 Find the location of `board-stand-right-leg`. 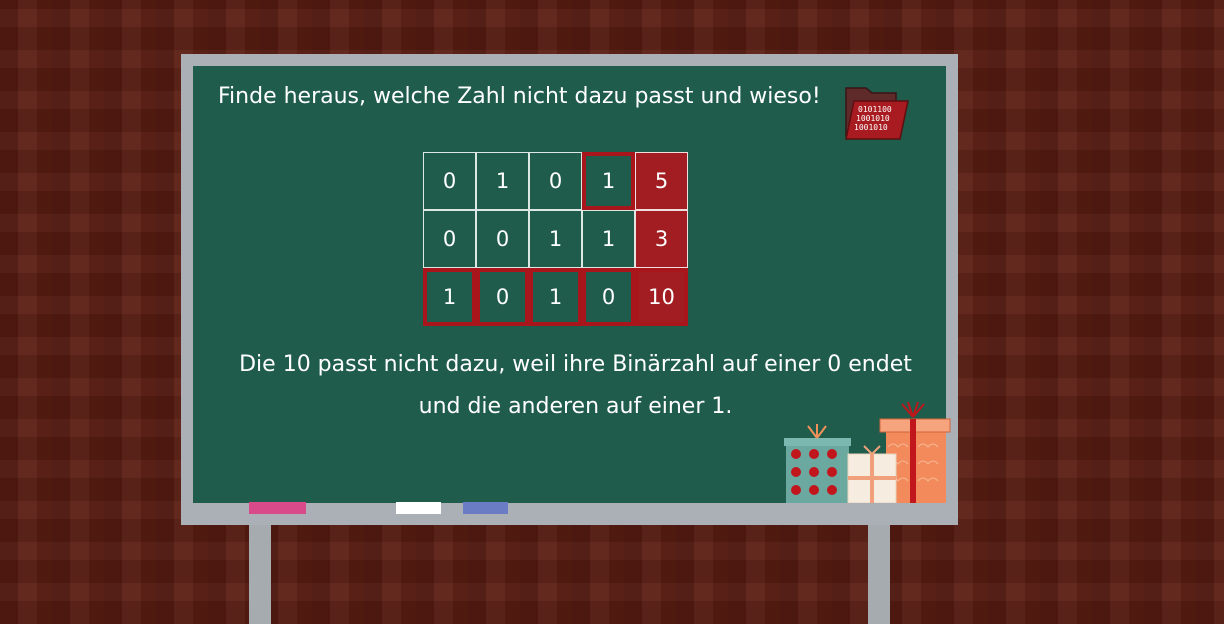

board-stand-right-leg is located at coordinates (879, 572).